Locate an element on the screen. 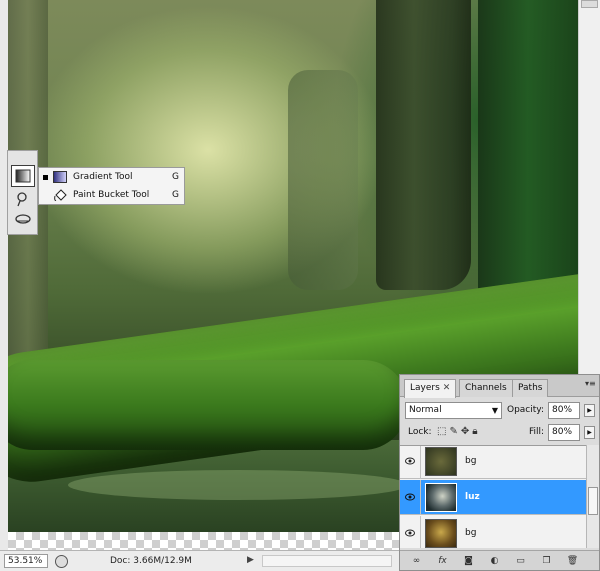 The image size is (600, 571). tab-label: Channels is located at coordinates (486, 388).